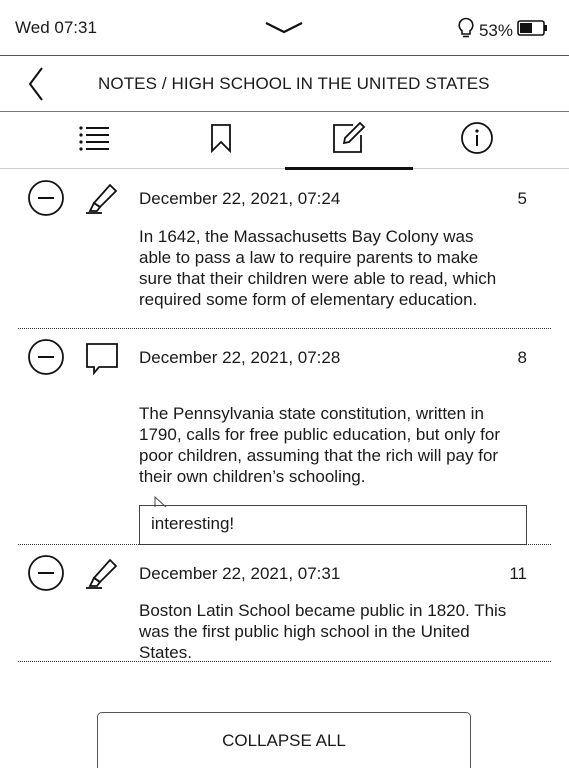 The width and height of the screenshot is (569, 768). What do you see at coordinates (518, 573) in the screenshot?
I see `note-page-number: 11` at bounding box center [518, 573].